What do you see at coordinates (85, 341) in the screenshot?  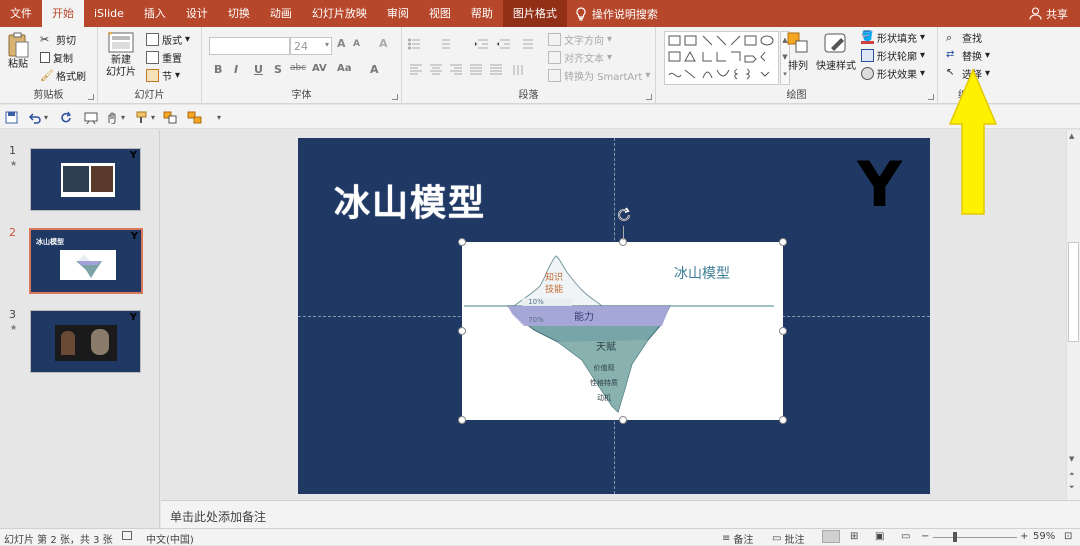 I see `slide-thumbnail-3: Y` at bounding box center [85, 341].